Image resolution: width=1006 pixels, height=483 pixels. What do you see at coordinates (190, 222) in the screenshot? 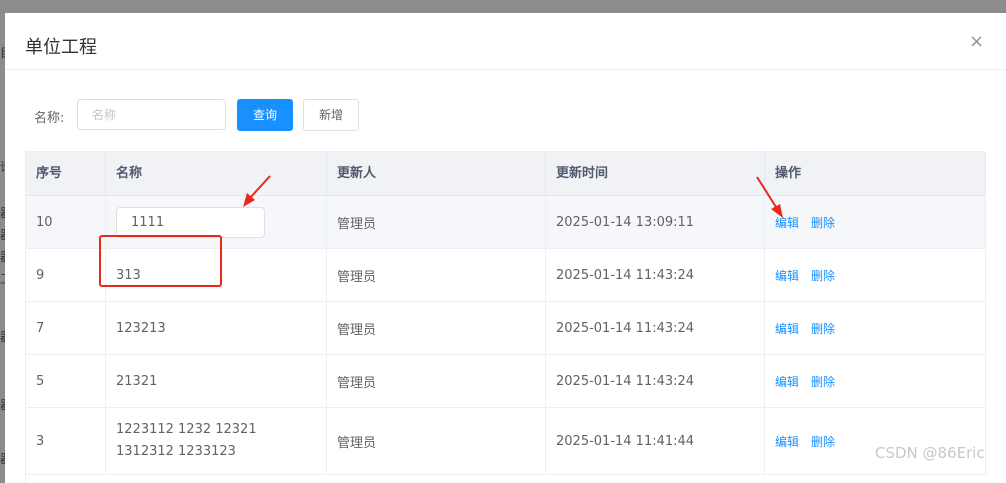
I see `name-edit-input` at bounding box center [190, 222].